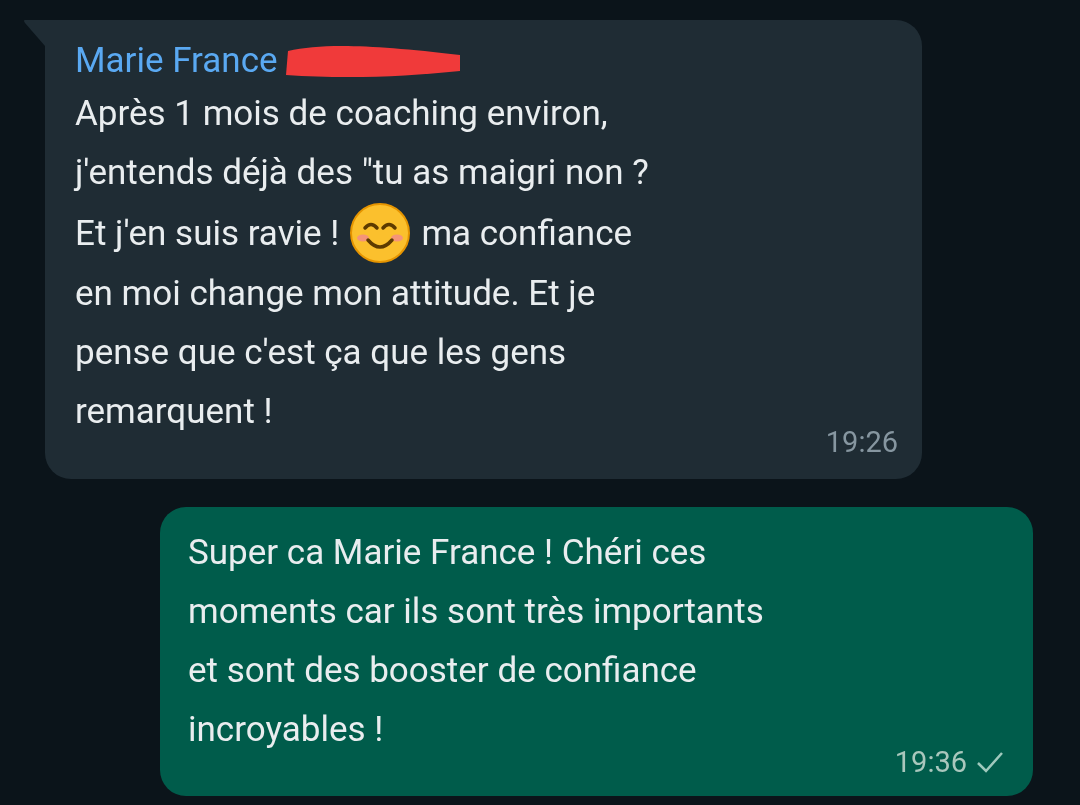 This screenshot has height=805, width=1080. I want to click on message-line: en moi change mon attitude. Et je, so click(335, 294).